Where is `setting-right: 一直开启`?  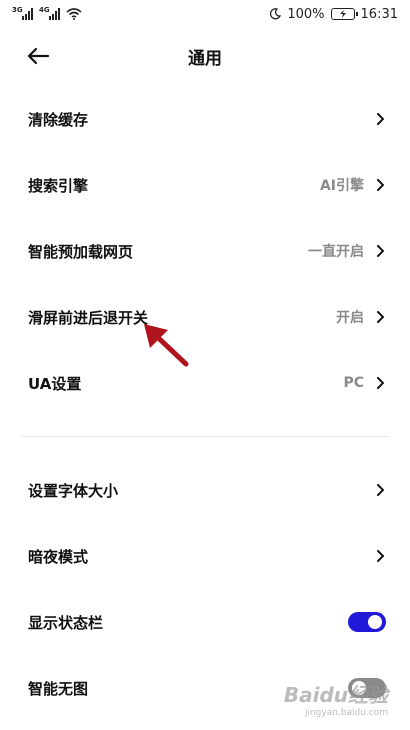 setting-right: 一直开启 is located at coordinates (347, 251).